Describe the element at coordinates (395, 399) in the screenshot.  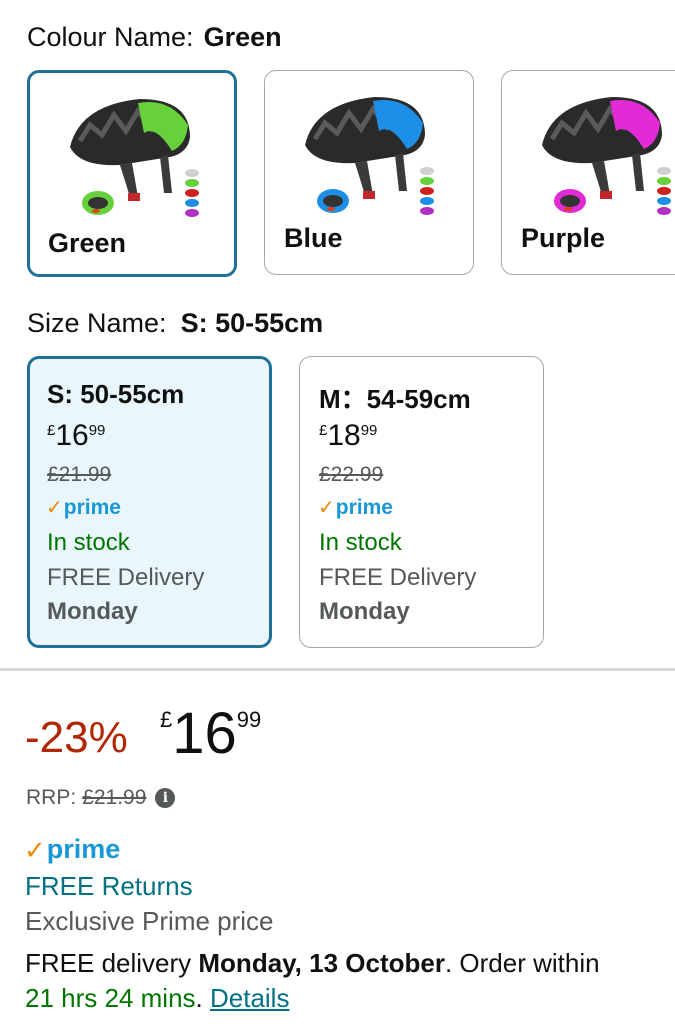
I see `size-option-name: M：54-59cm` at that location.